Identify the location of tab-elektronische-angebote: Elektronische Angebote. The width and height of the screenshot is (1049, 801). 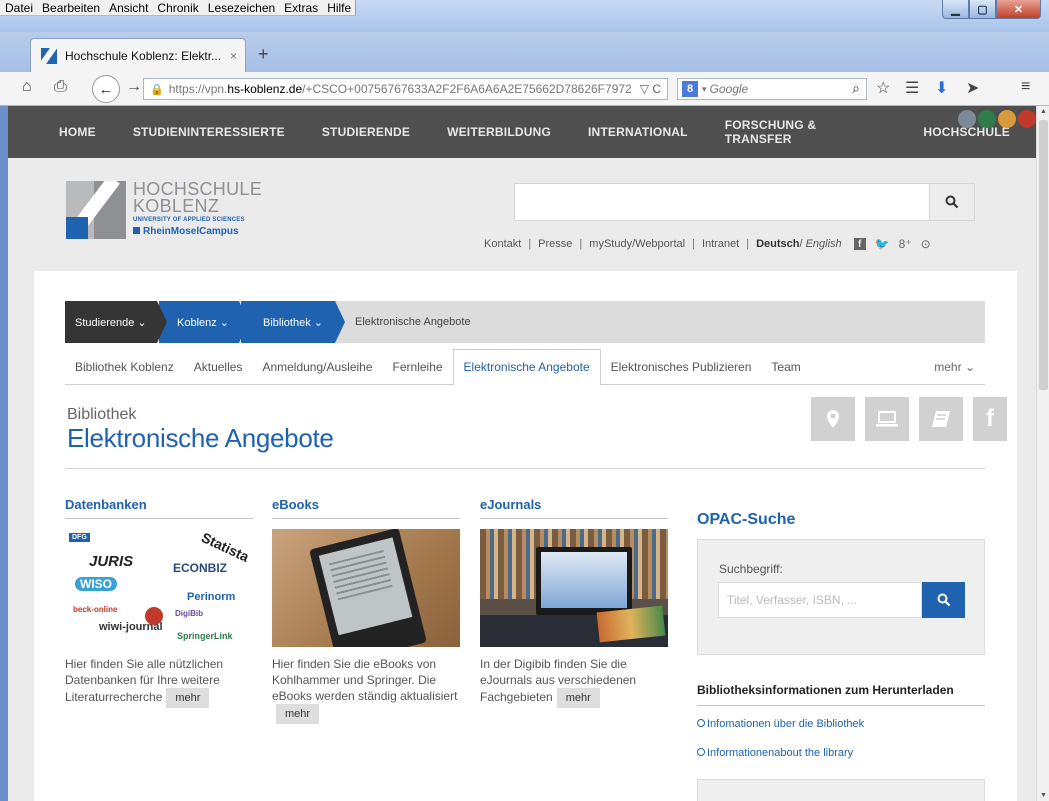
(526, 367).